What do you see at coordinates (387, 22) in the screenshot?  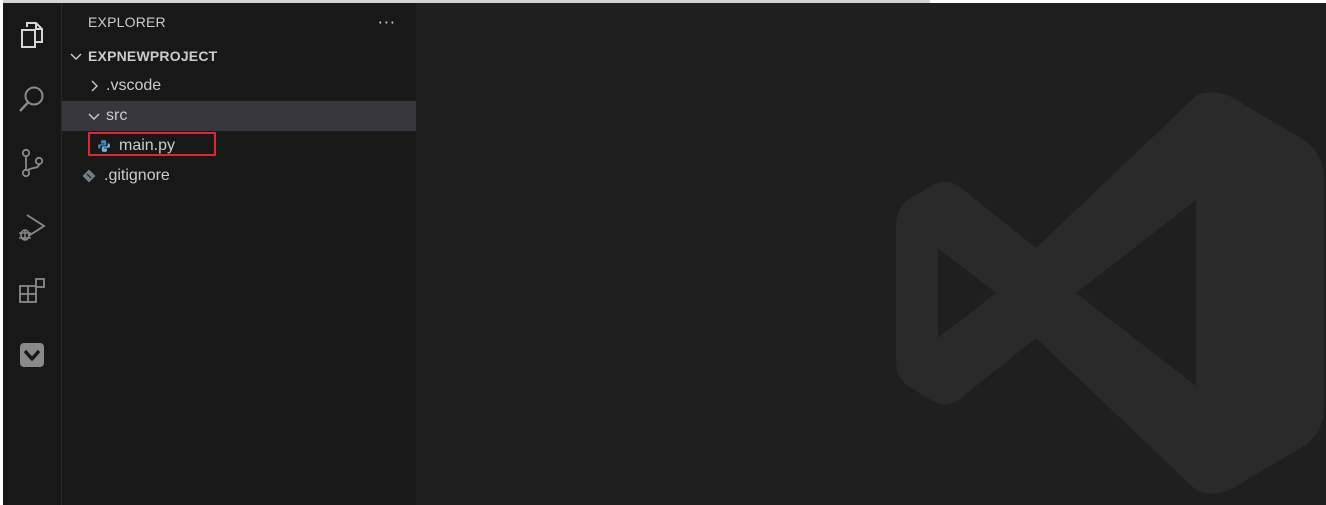 I see `more-actions-button: ···` at bounding box center [387, 22].